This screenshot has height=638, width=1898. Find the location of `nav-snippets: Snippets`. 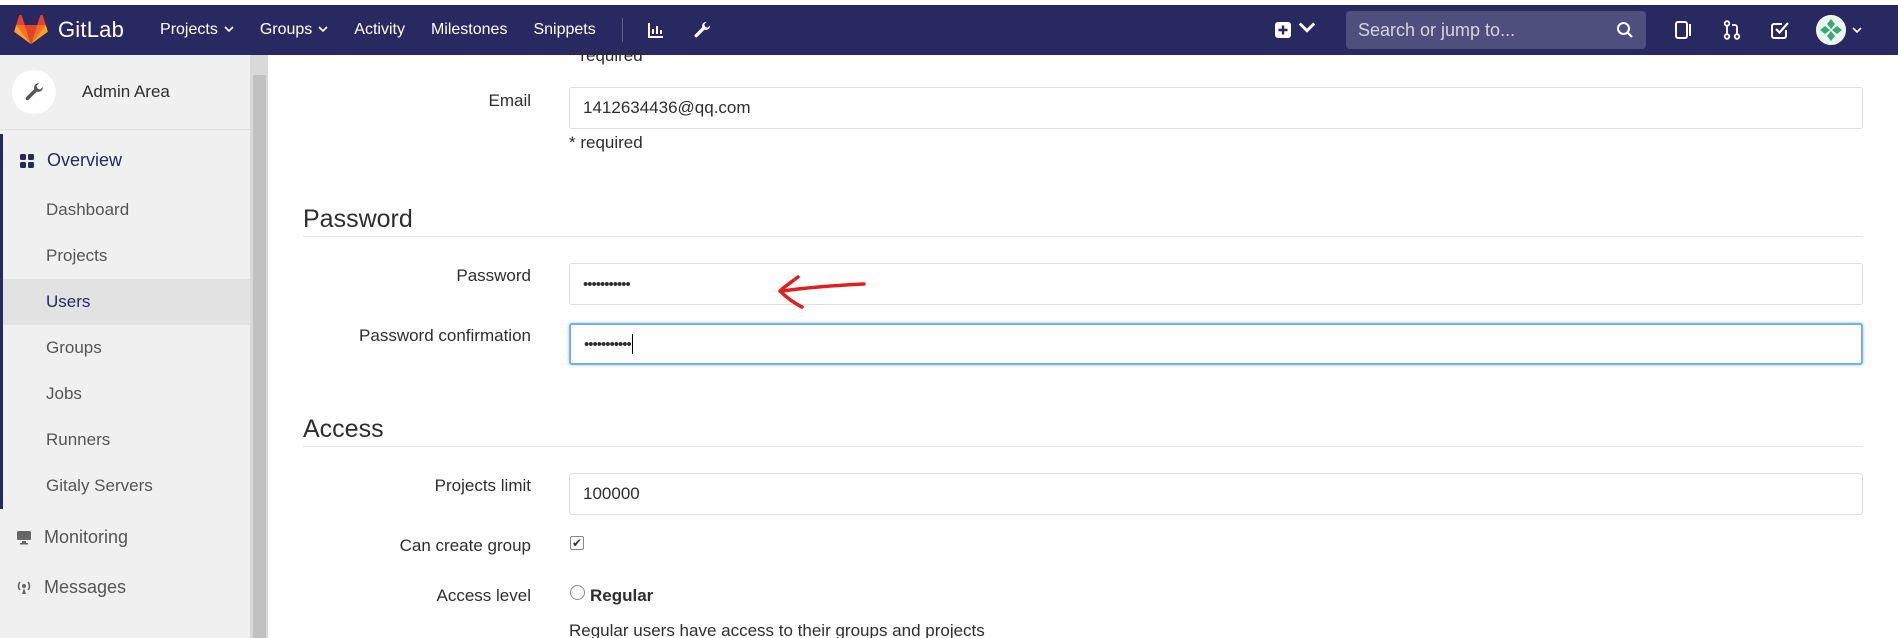

nav-snippets: Snippets is located at coordinates (564, 30).